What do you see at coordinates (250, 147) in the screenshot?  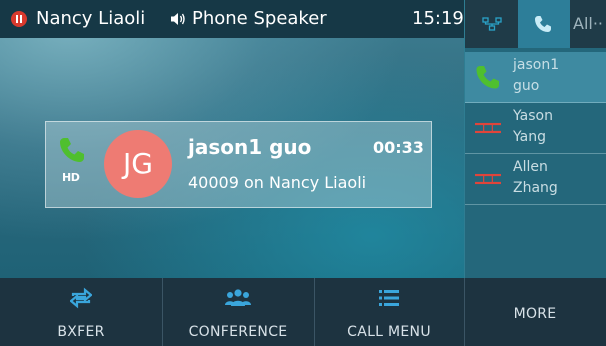 I see `caller-name: jason1 guo` at bounding box center [250, 147].